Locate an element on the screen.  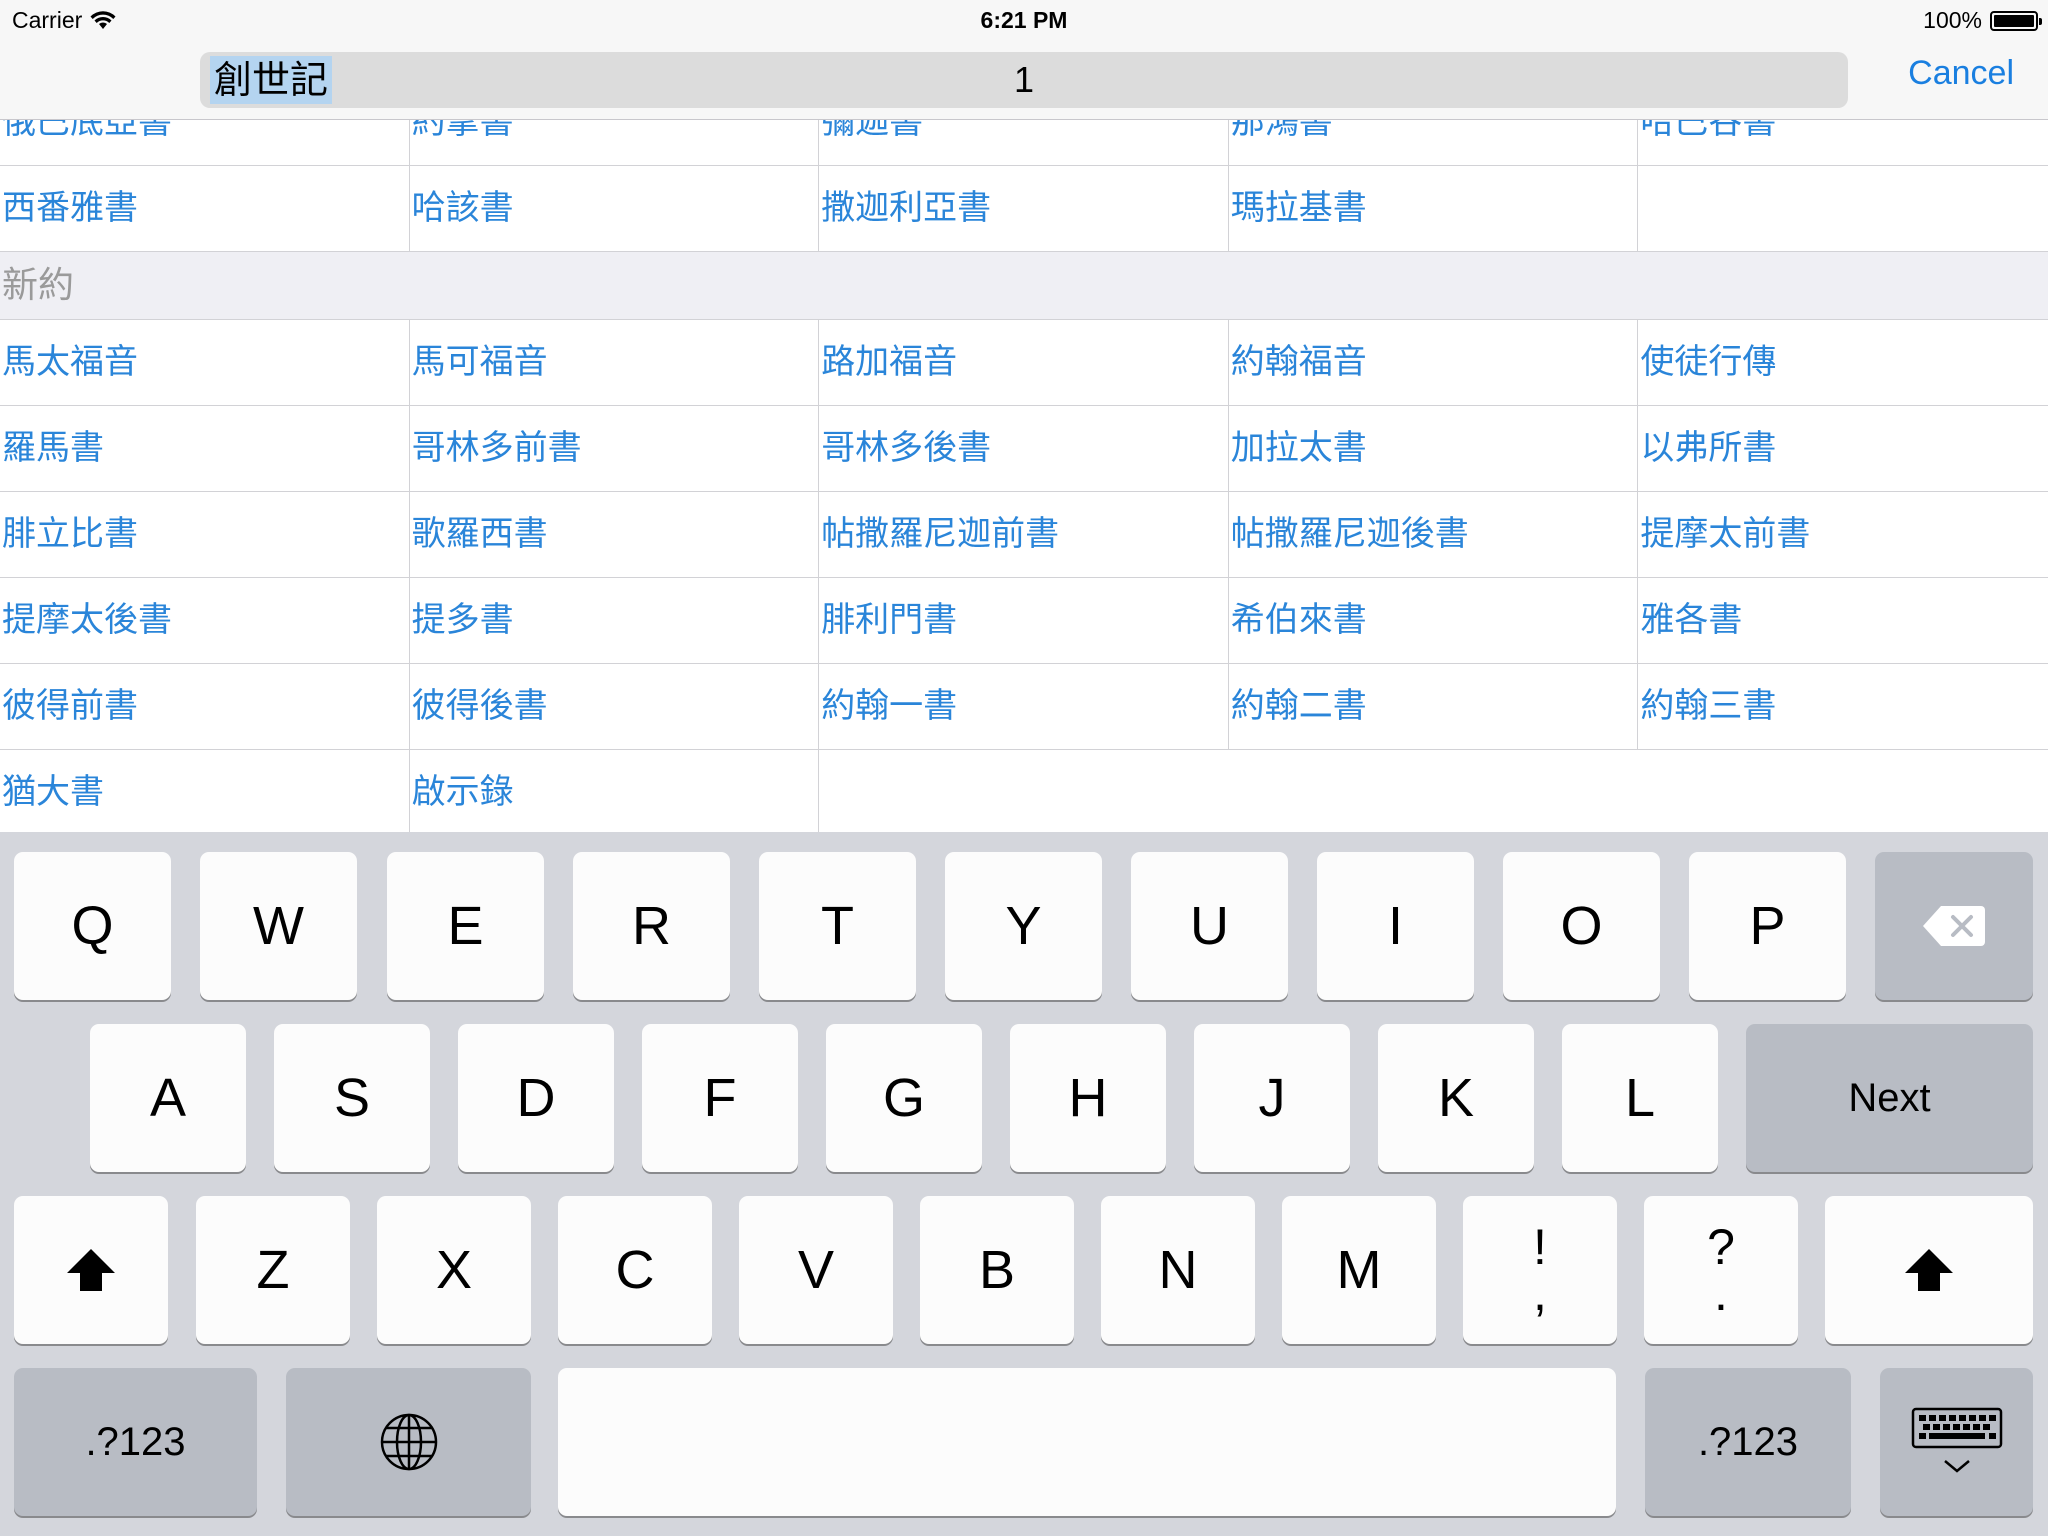
shift-icon is located at coordinates (1929, 1270).